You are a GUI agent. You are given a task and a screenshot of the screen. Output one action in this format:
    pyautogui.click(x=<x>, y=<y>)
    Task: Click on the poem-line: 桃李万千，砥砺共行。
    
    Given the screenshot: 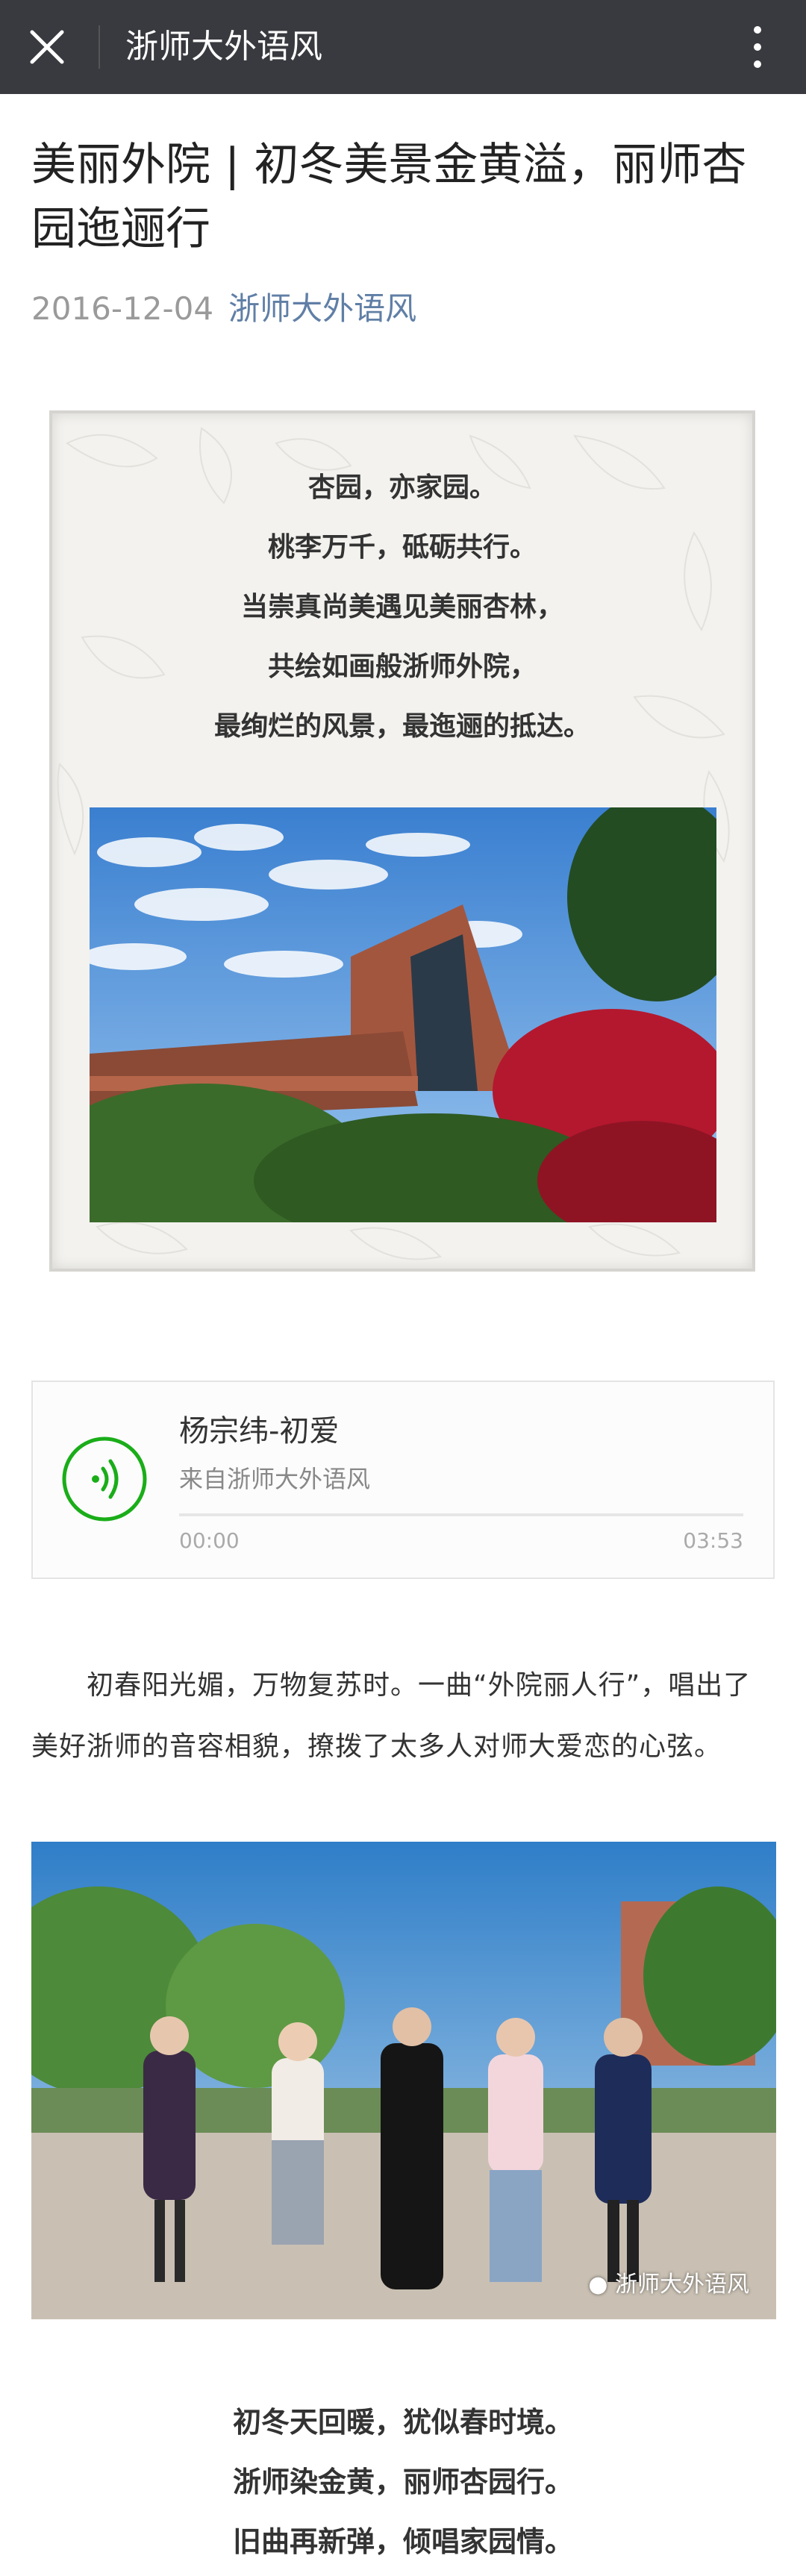 What is the action you would take?
    pyautogui.click(x=402, y=547)
    